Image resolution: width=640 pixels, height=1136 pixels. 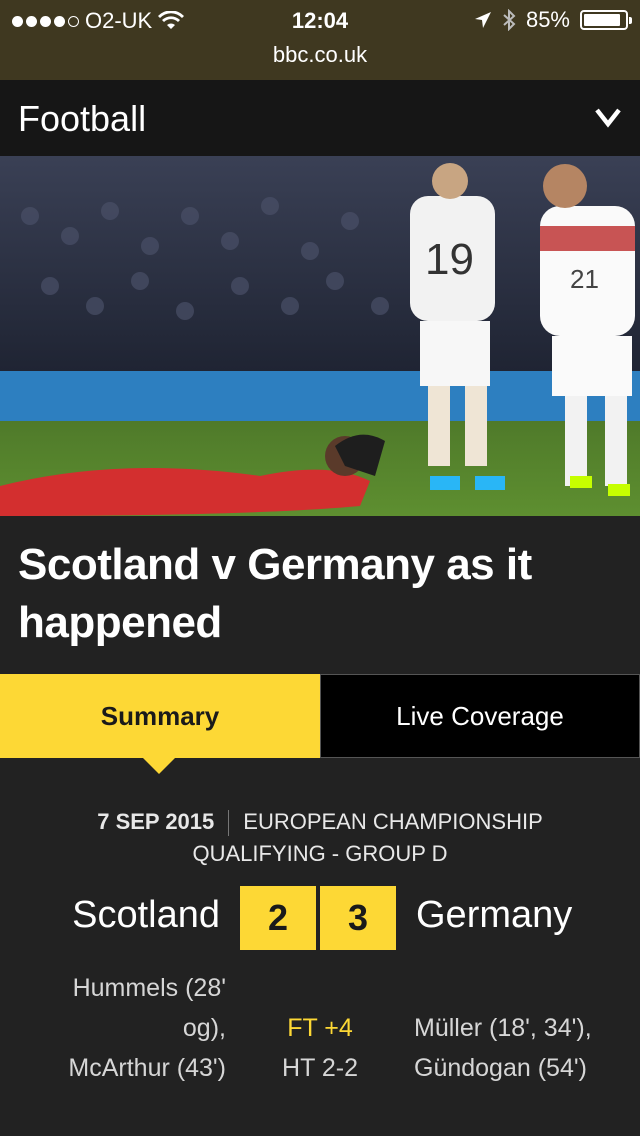 What do you see at coordinates (606, 20) in the screenshot?
I see `battery-icon` at bounding box center [606, 20].